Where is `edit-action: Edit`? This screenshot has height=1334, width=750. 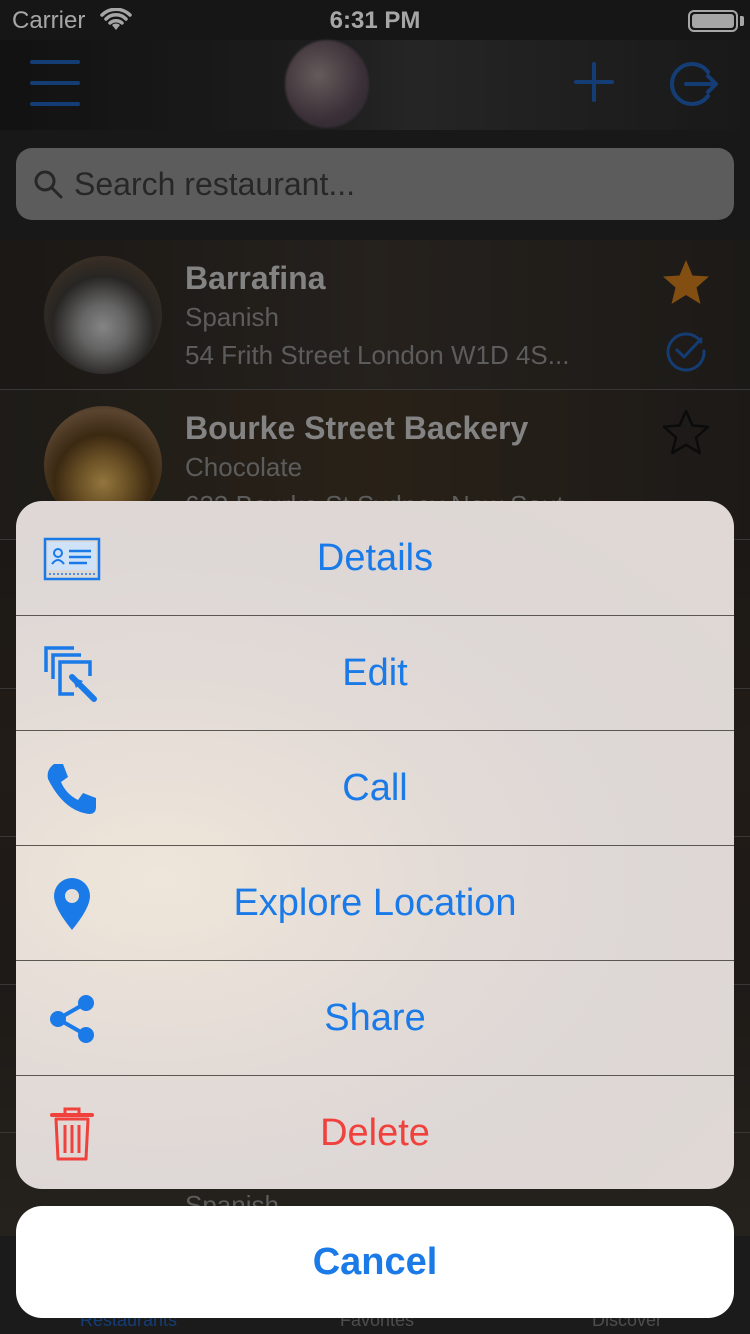
edit-action: Edit is located at coordinates (375, 673).